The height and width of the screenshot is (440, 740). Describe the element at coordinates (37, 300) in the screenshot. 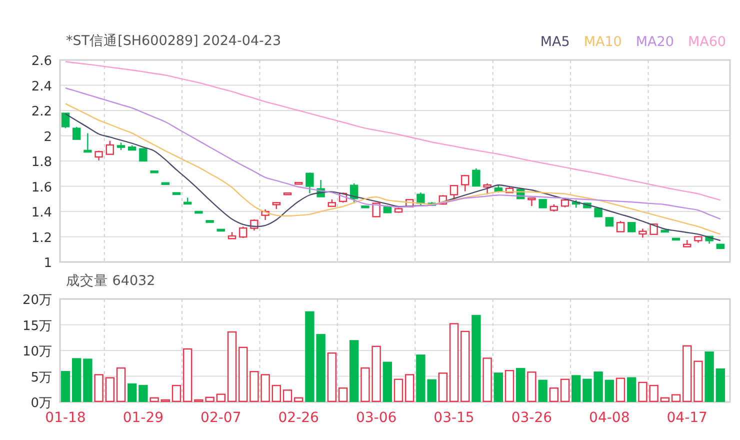

I see `axis-label: 20万` at that location.